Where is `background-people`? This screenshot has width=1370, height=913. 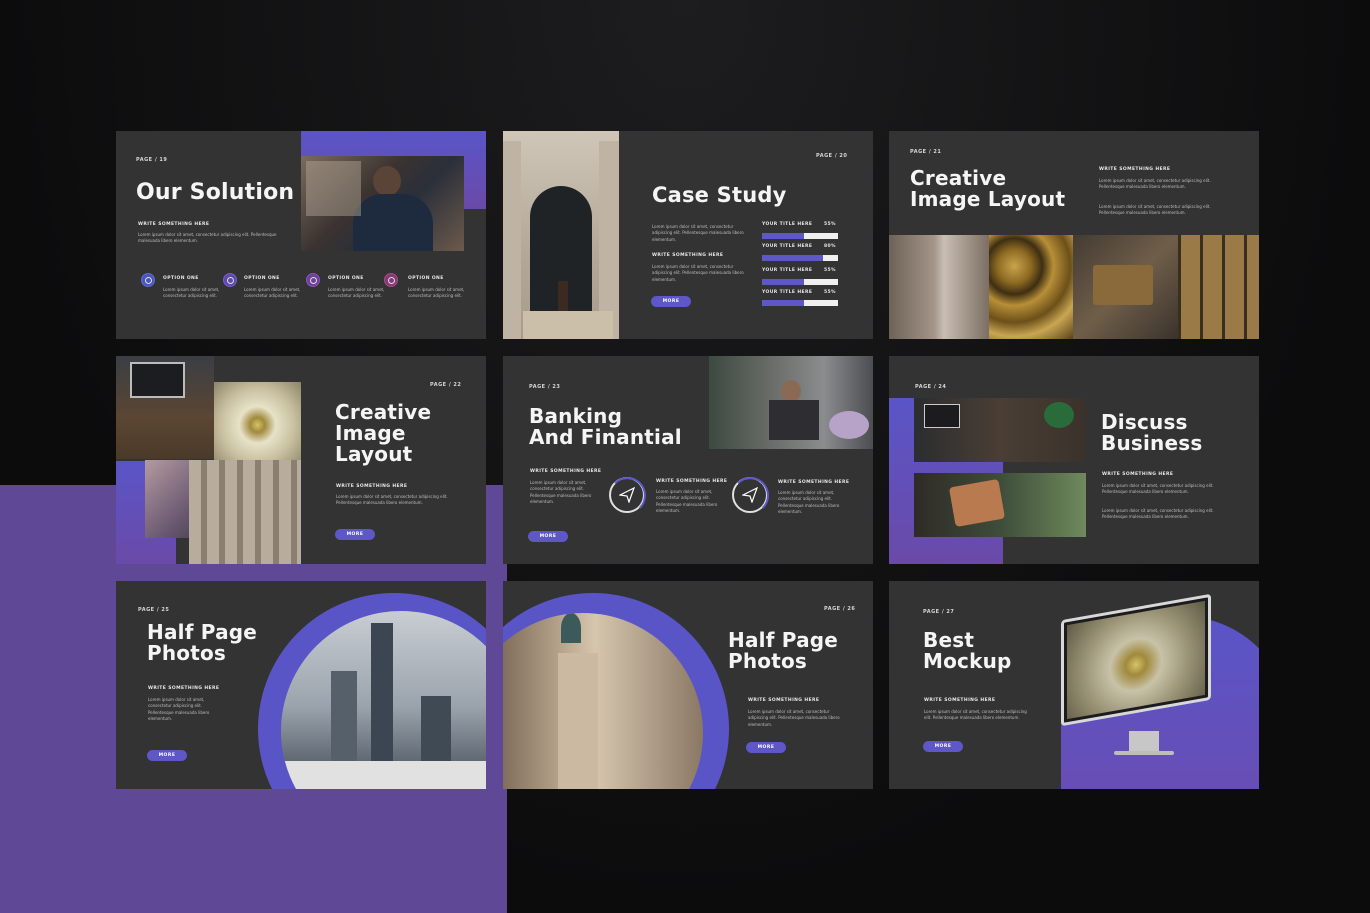 background-people is located at coordinates (333, 188).